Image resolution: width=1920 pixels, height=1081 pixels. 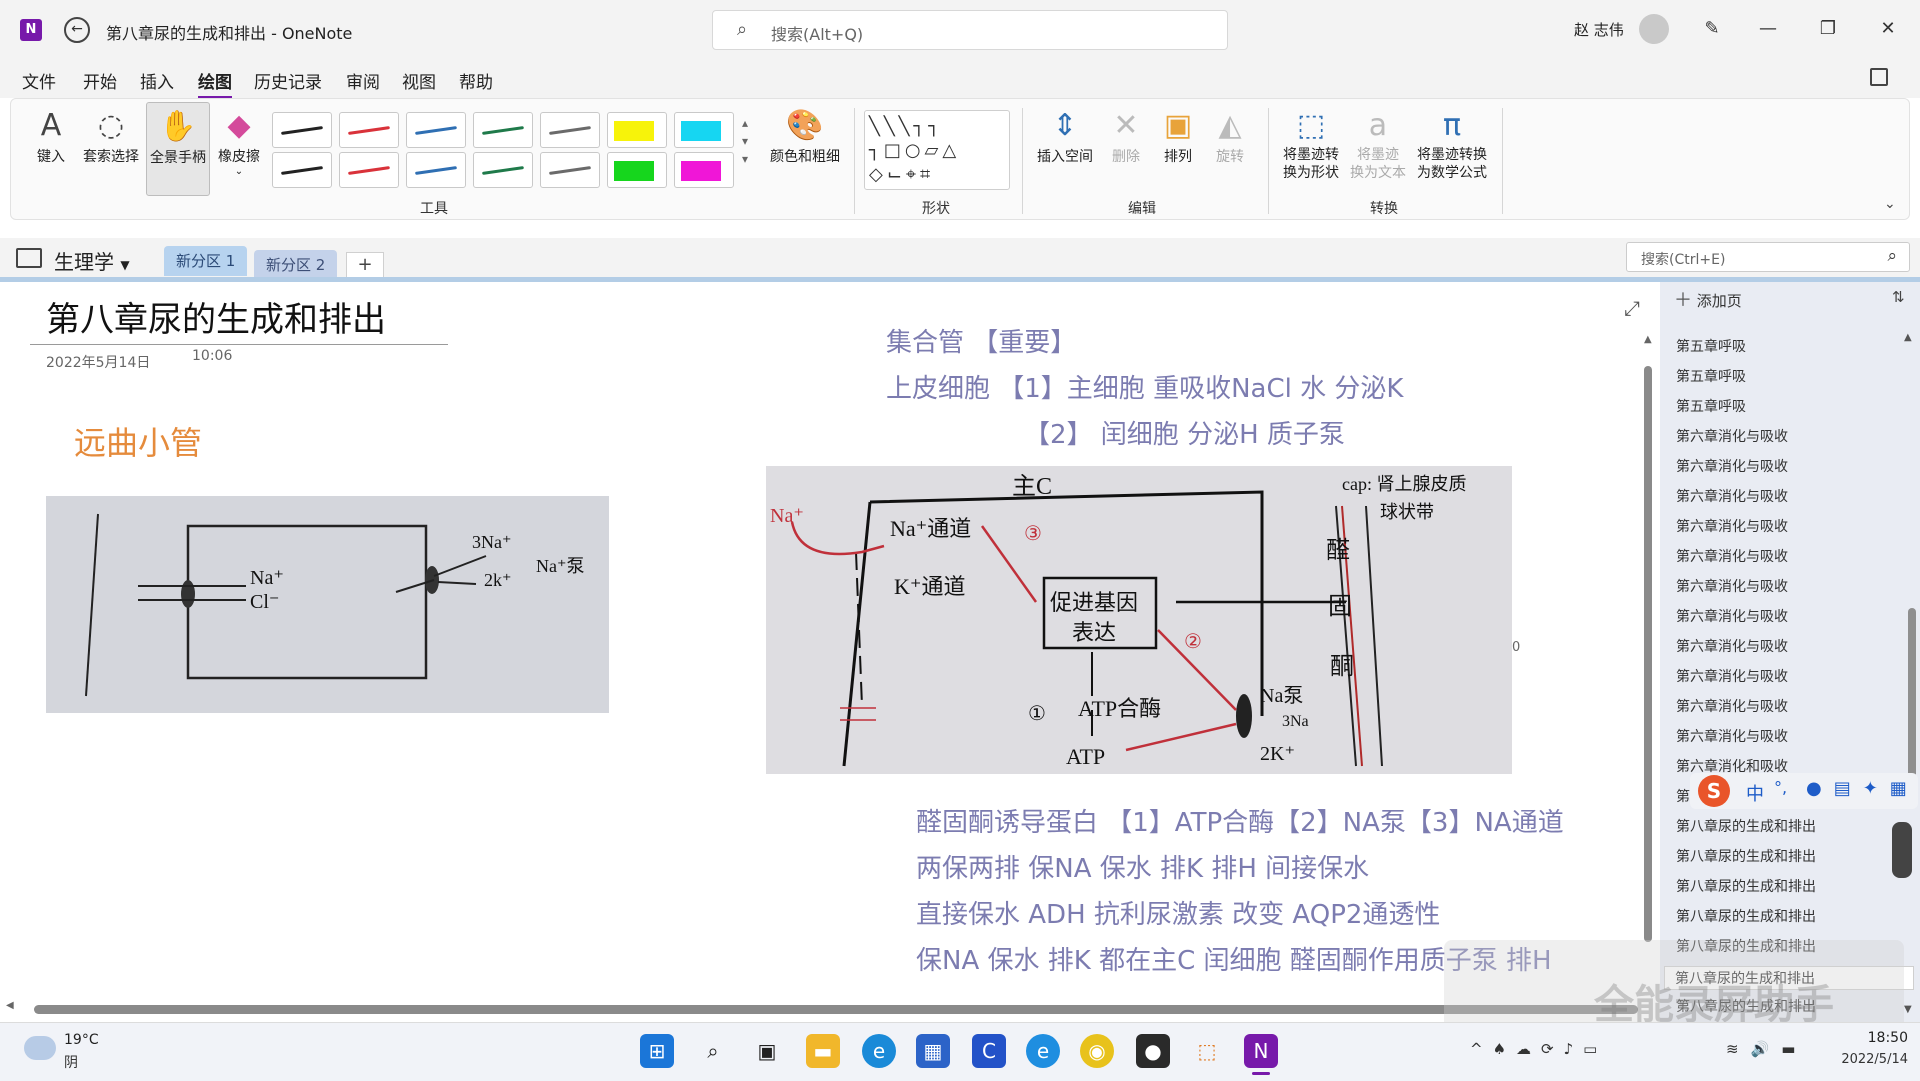 What do you see at coordinates (713, 1051) in the screenshot?
I see `search-icon: ⌕` at bounding box center [713, 1051].